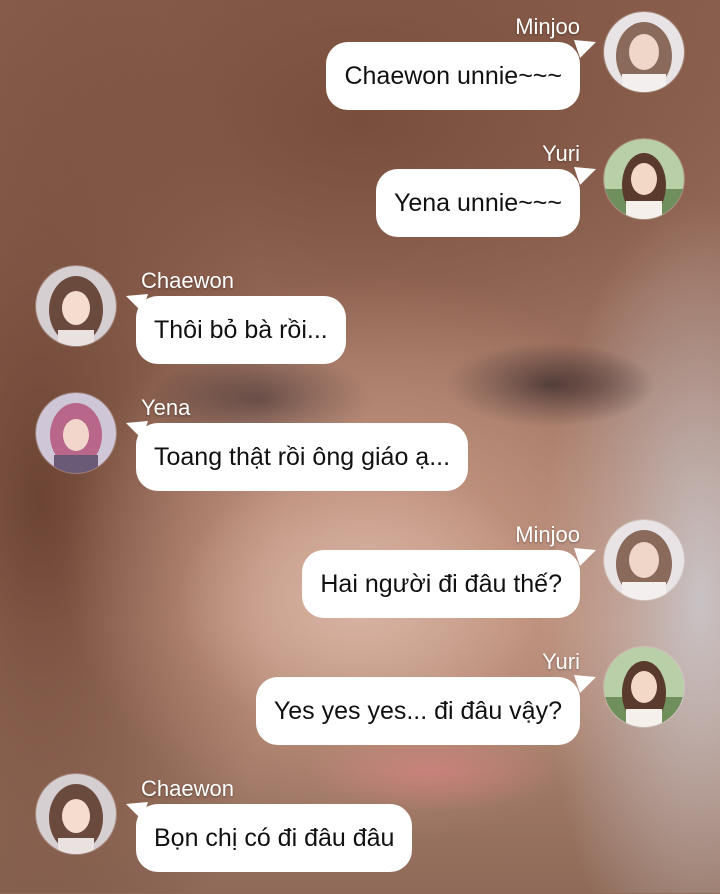 This screenshot has height=894, width=720. Describe the element at coordinates (453, 76) in the screenshot. I see `message-bubble: Chaewon unnie~~~` at that location.